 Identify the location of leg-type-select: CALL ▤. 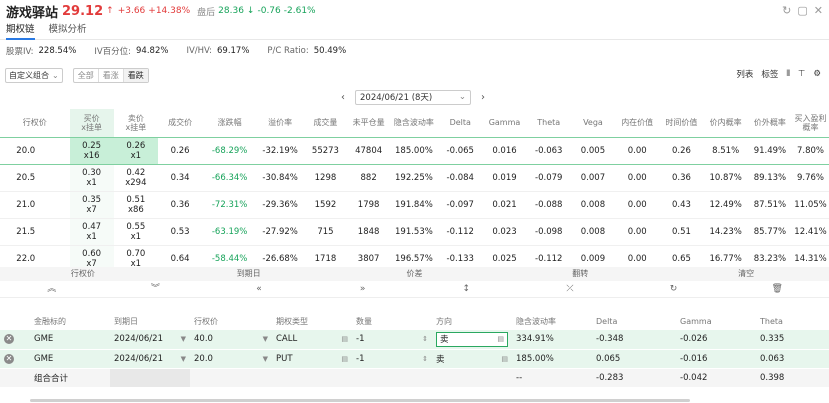
(312, 340).